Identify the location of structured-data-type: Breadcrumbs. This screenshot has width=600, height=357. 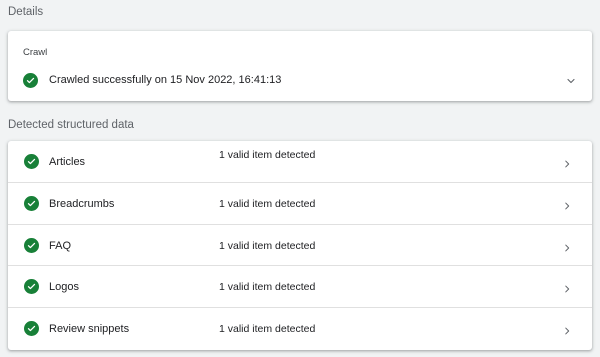
(82, 203).